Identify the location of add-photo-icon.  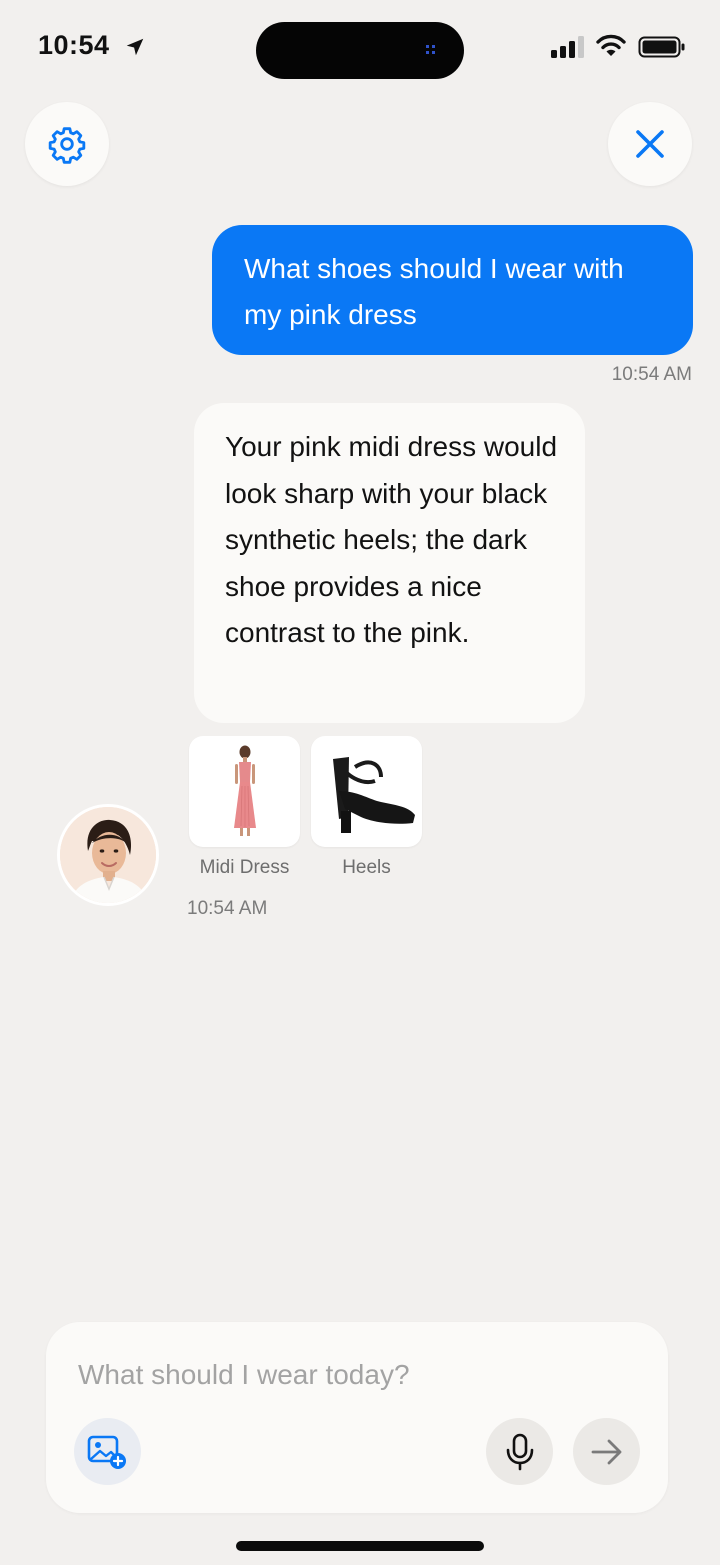
(106, 1452).